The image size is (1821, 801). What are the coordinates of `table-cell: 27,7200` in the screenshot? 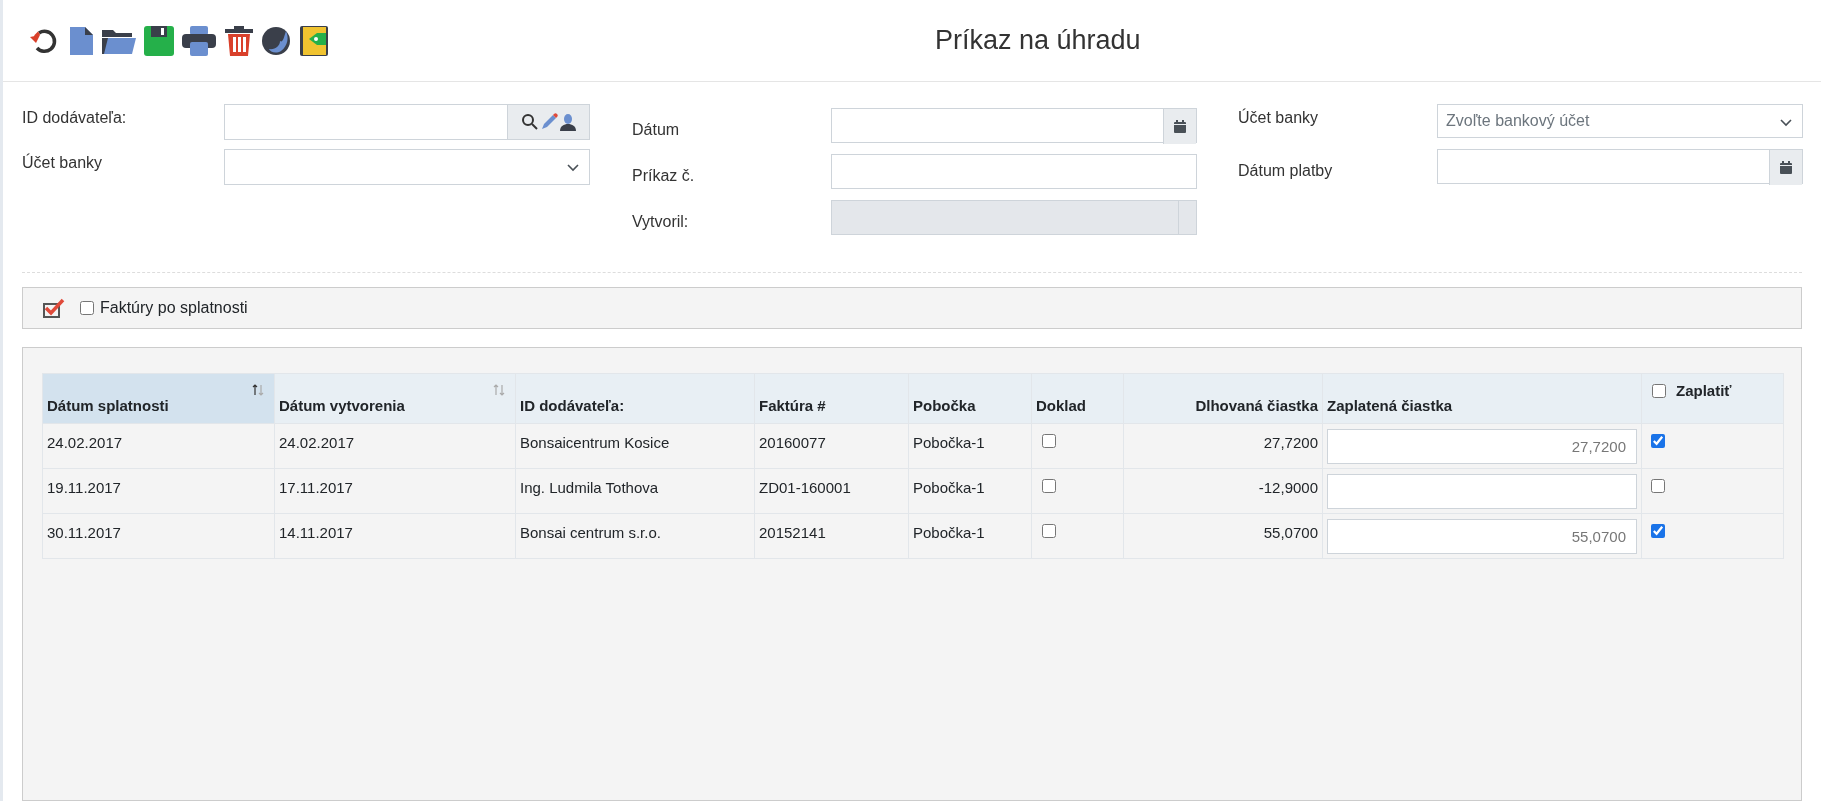 It's located at (1223, 446).